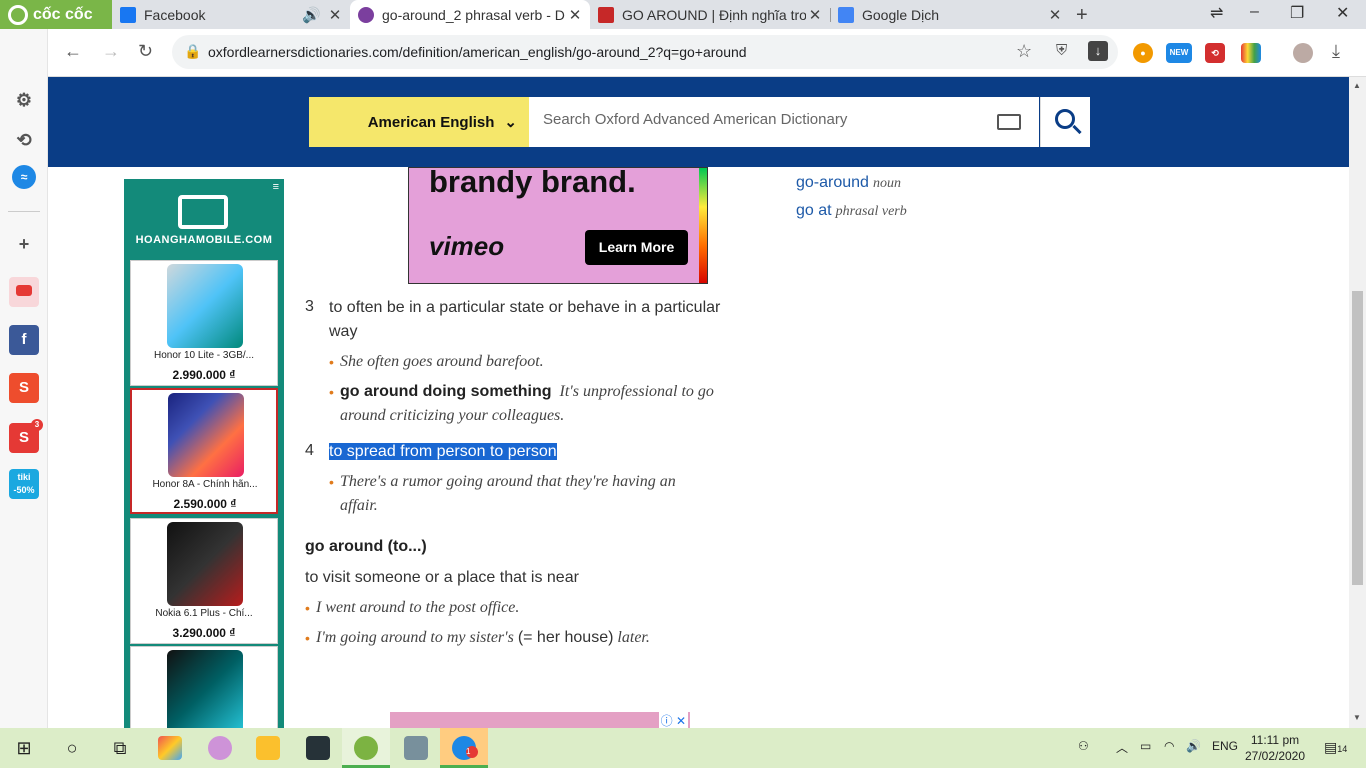 The height and width of the screenshot is (768, 1366). I want to click on notifications-icon: ▤14, so click(1335, 747).